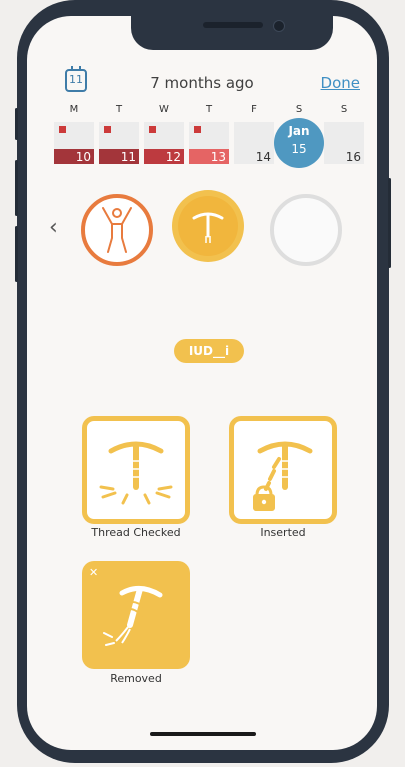 This screenshot has height=767, width=405. Describe the element at coordinates (119, 143) in the screenshot. I see `day-cell: 11` at that location.